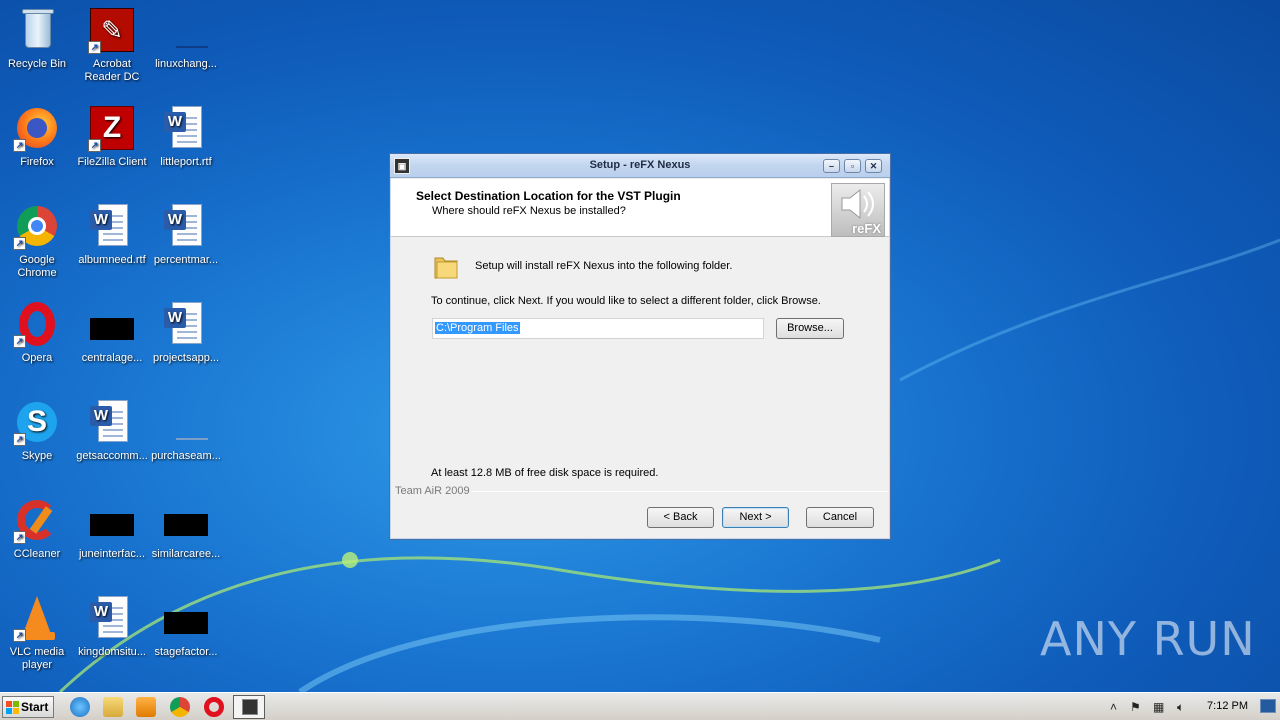  I want to click on desktop-icon-label: VLC media player, so click(37, 658).